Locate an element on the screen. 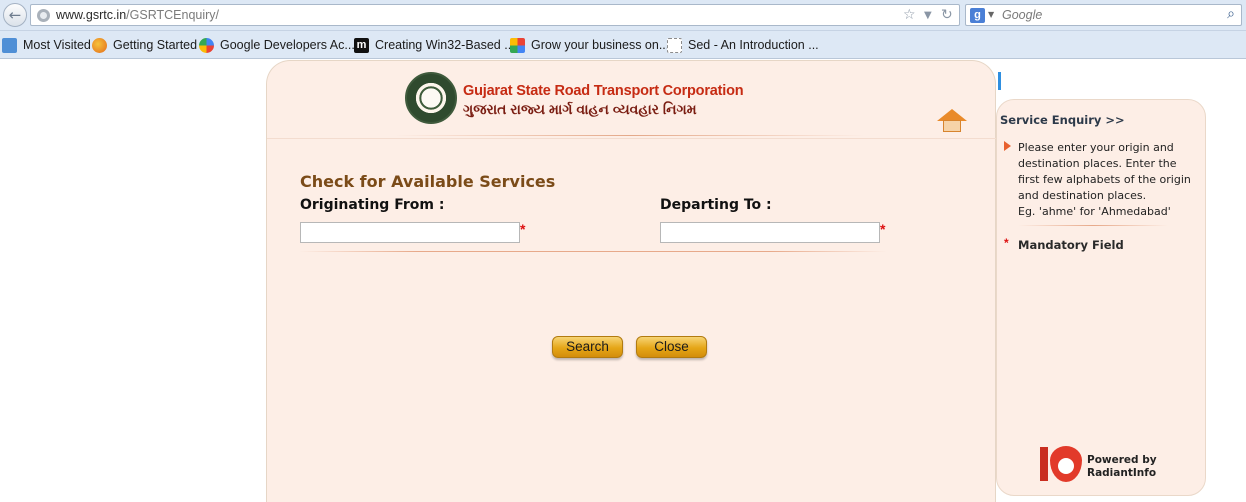 The width and height of the screenshot is (1246, 502). history-dropdown-icon: ▼ is located at coordinates (928, 15).